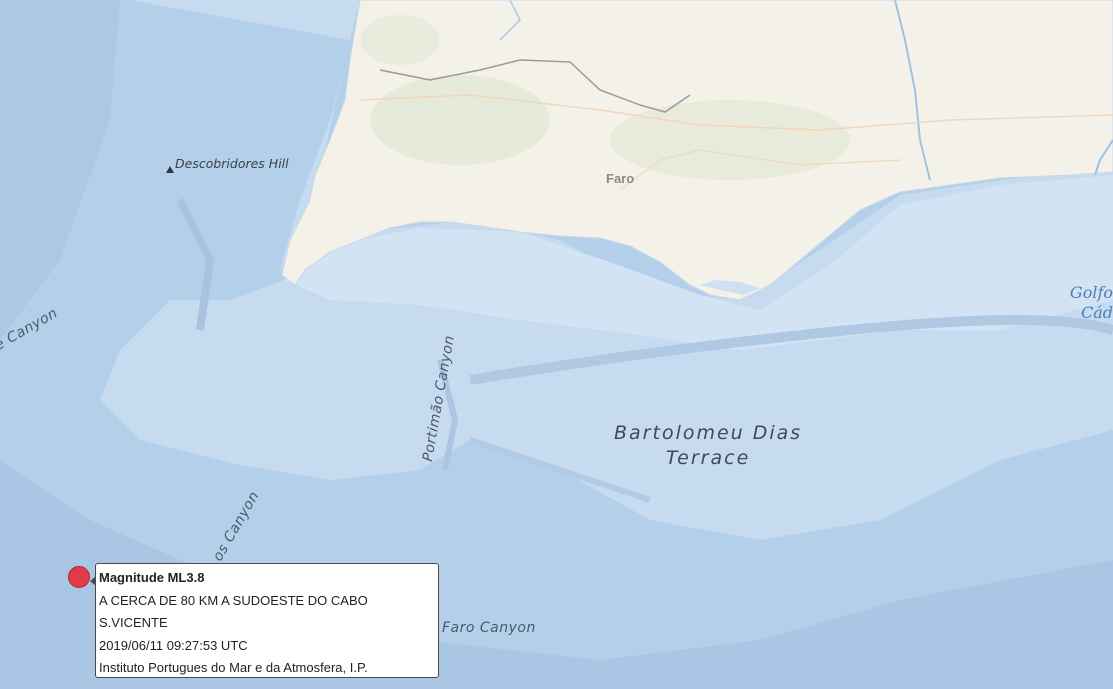 Image resolution: width=1113 pixels, height=689 pixels. Describe the element at coordinates (233, 600) in the screenshot. I see `popup-location-line1: A CERCA DE 80 KM A SUDOESTE DO CABO` at that location.